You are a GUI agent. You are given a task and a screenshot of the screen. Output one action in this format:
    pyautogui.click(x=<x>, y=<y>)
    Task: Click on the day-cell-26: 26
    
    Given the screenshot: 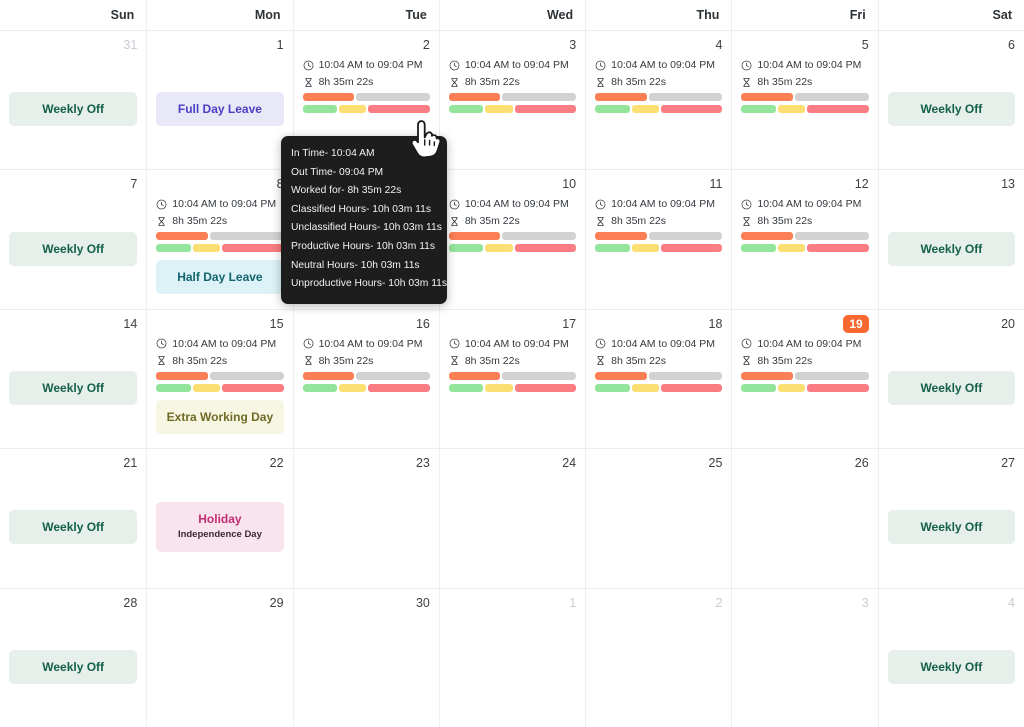 What is the action you would take?
    pyautogui.click(x=804, y=518)
    